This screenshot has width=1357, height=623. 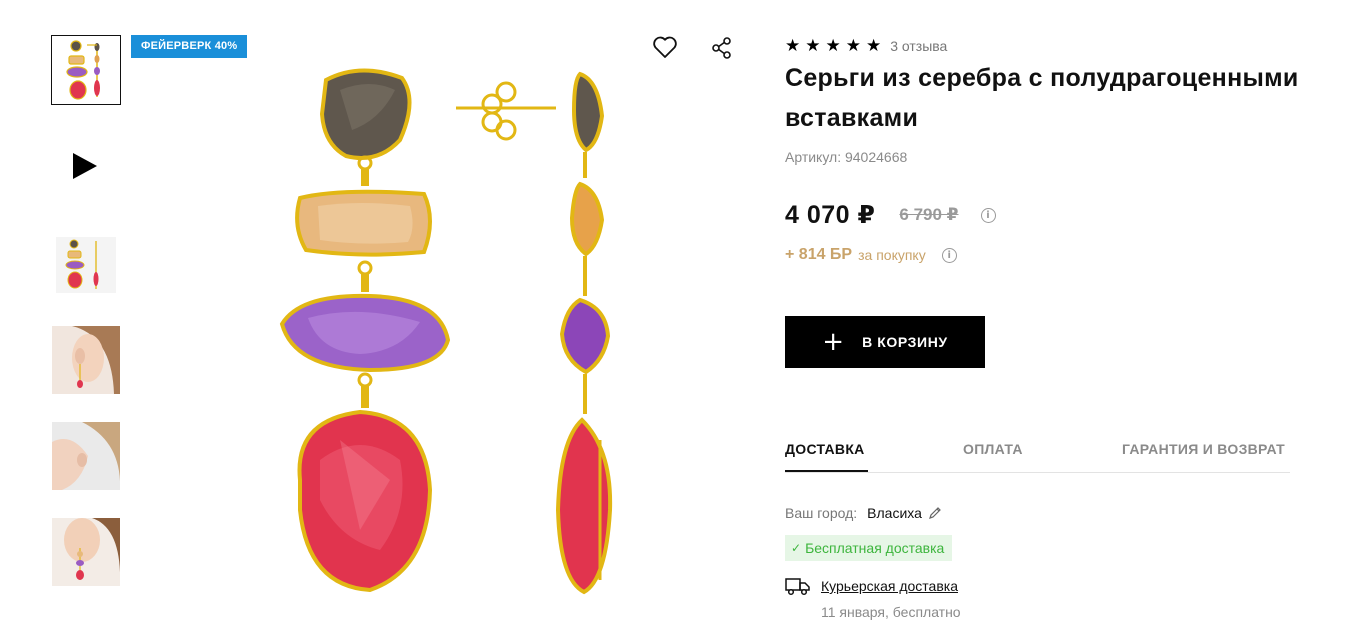 I want to click on city-name: Власиха, so click(x=894, y=513).